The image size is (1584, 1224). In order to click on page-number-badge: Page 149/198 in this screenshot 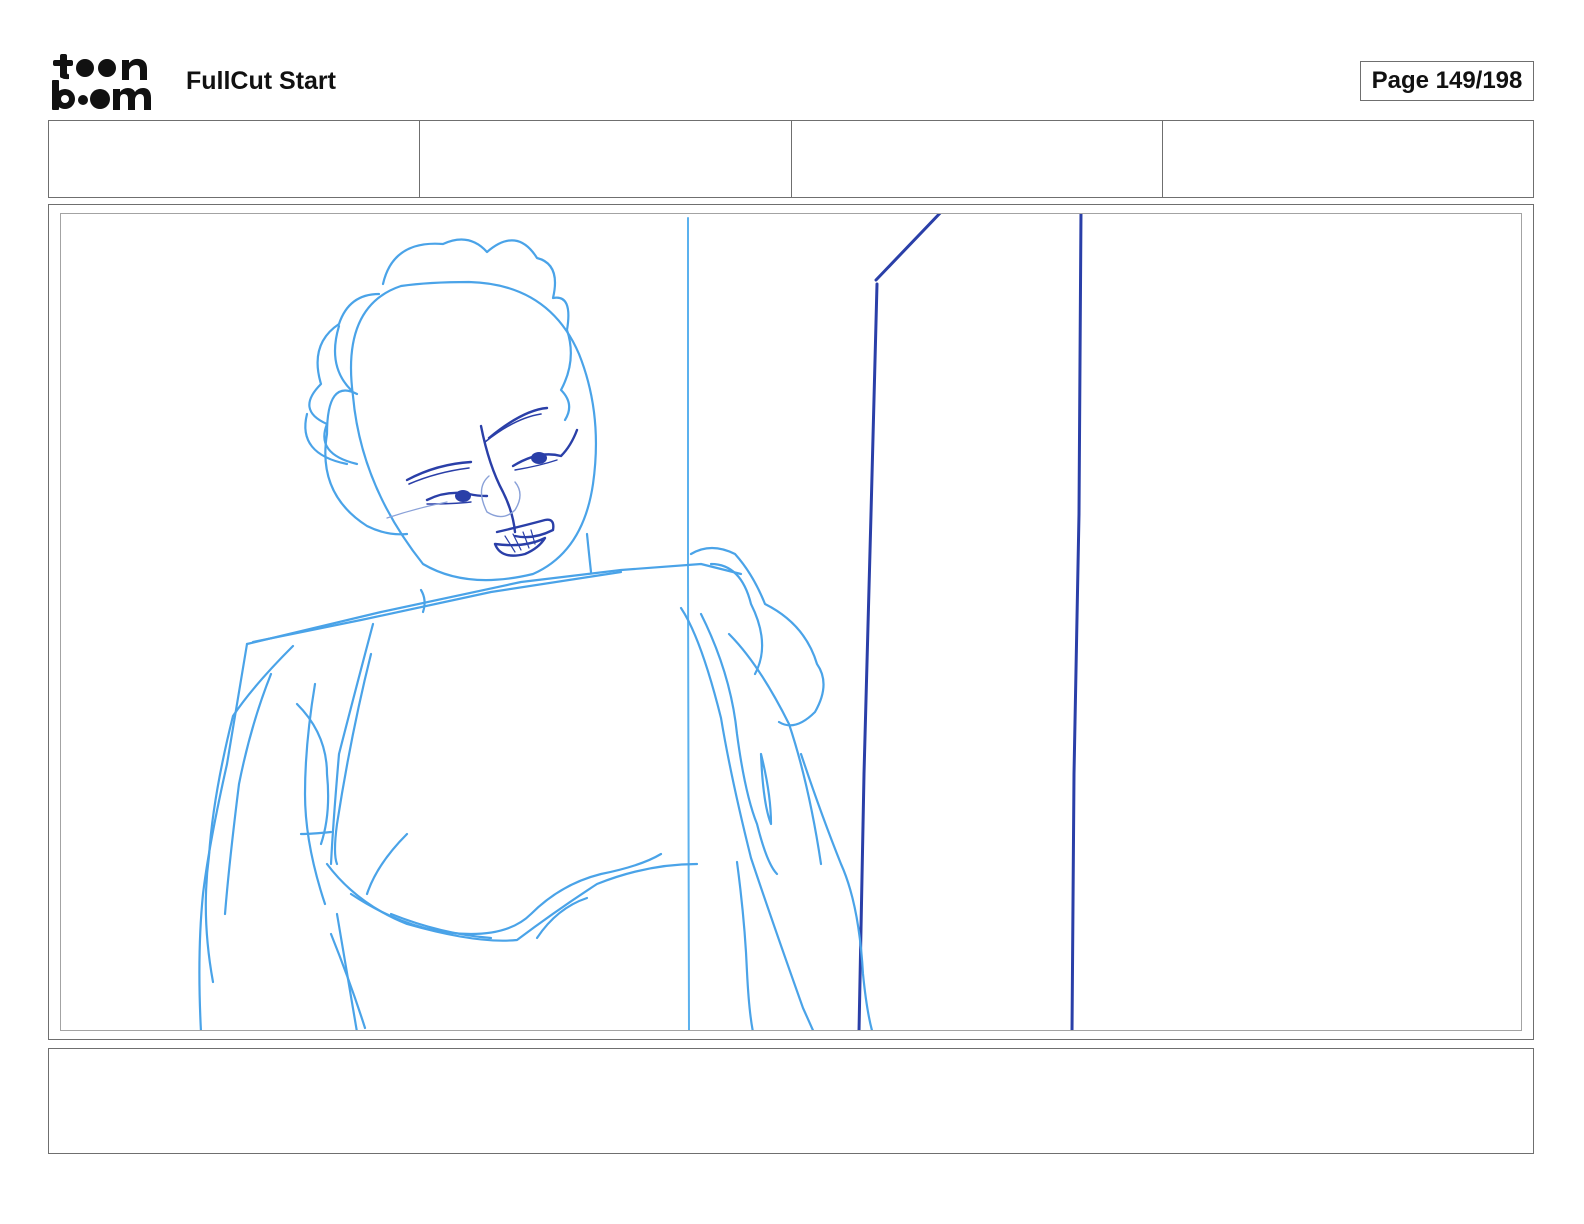, I will do `click(1447, 81)`.